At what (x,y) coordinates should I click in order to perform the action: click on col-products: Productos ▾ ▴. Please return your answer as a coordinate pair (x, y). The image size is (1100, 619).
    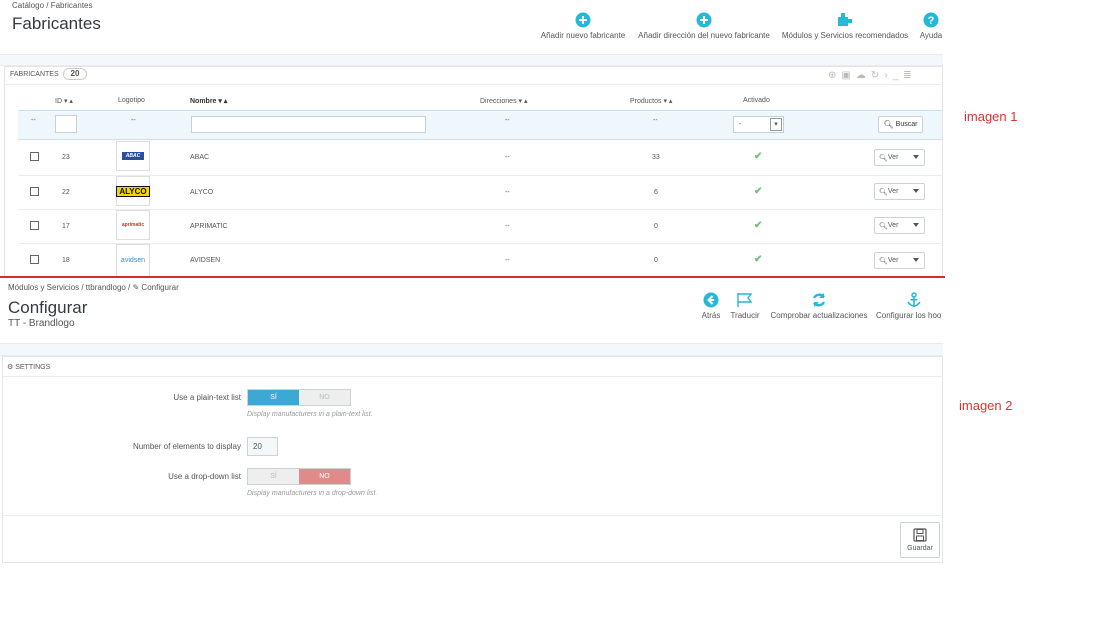
    Looking at the image, I should click on (651, 101).